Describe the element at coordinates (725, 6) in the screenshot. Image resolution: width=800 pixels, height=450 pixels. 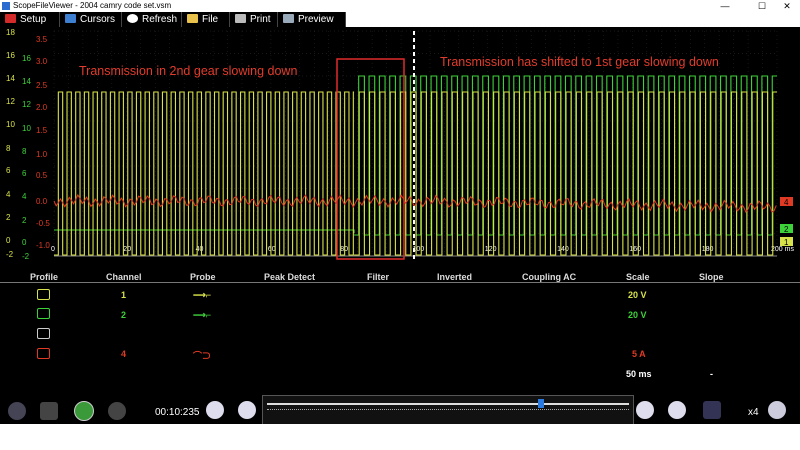
I see `minimize-button: —` at that location.